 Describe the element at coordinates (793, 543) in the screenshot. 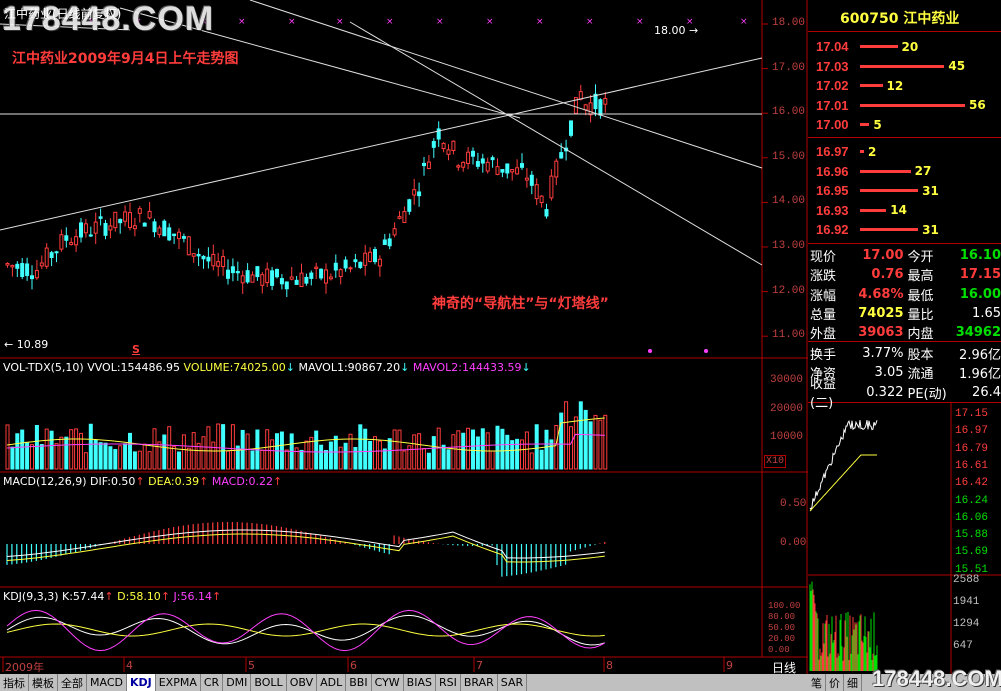

I see `macd-tick: 0.00` at that location.